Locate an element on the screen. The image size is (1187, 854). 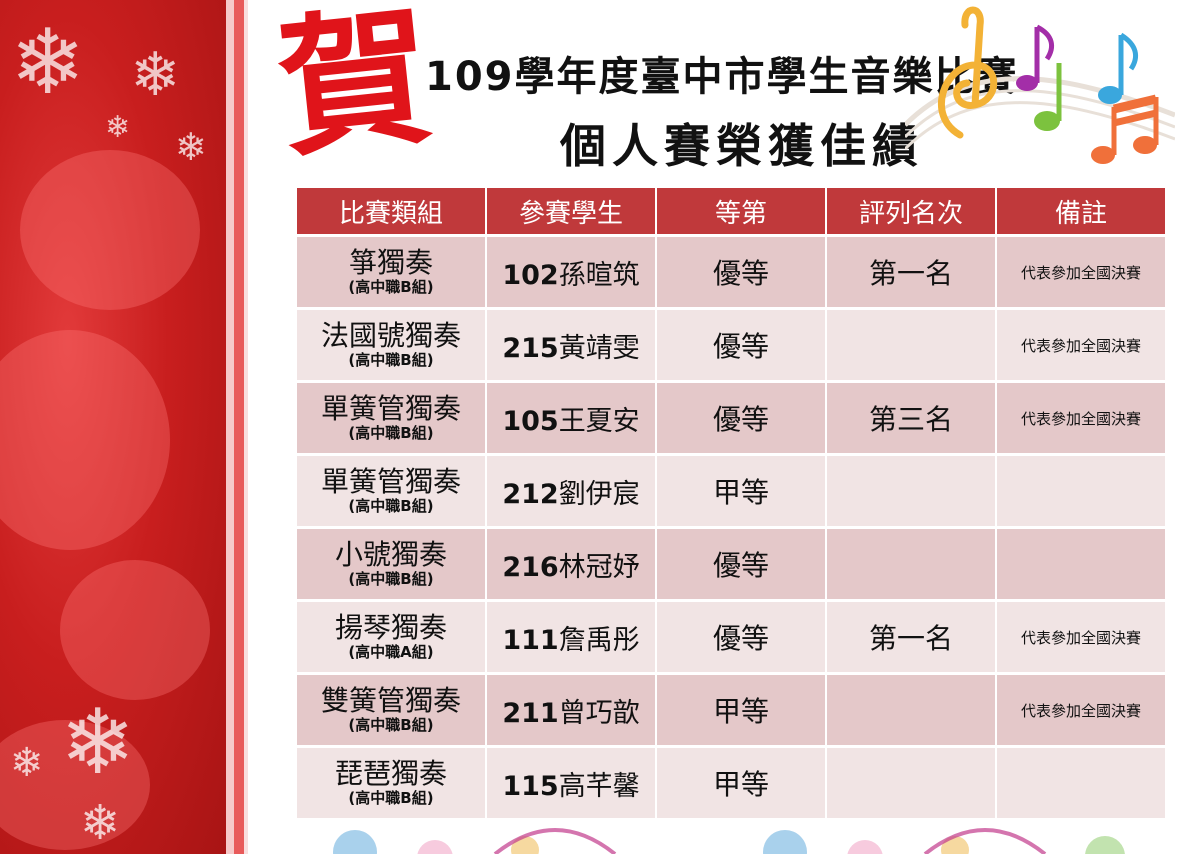
rank-cell: 第三名 is located at coordinates (911, 419).